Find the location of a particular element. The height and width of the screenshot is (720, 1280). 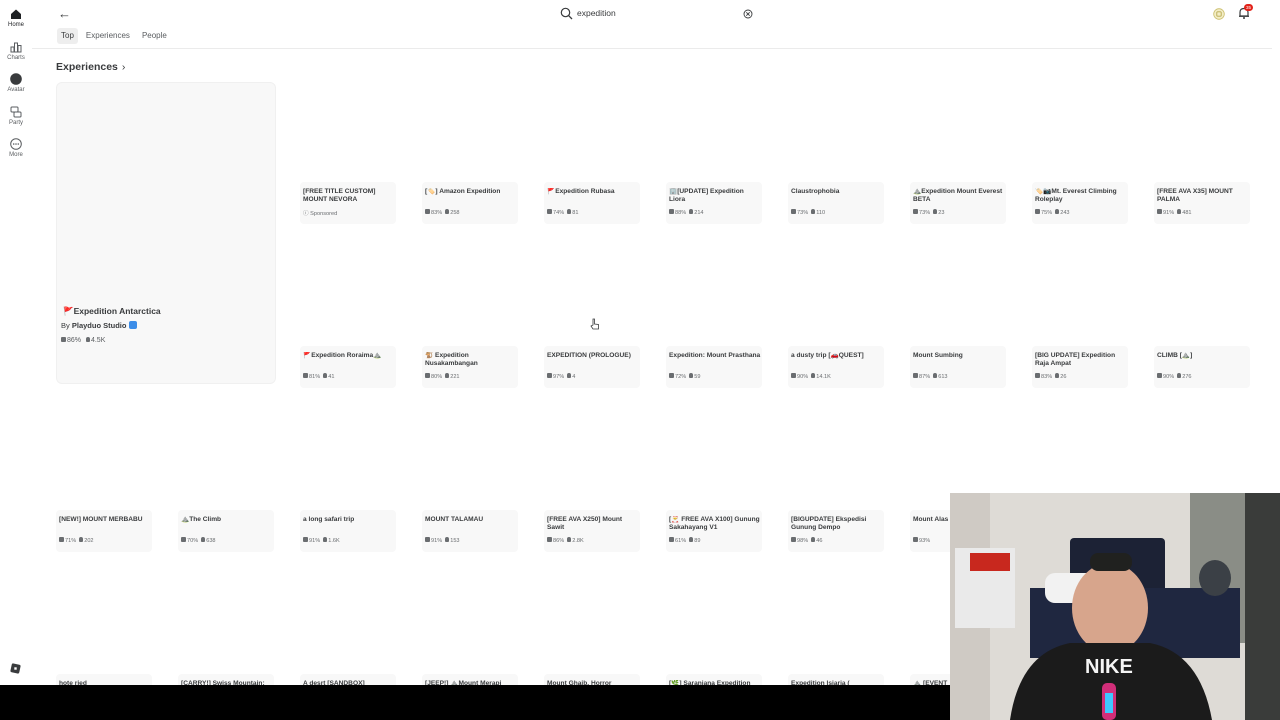

experience-rating: 75% is located at coordinates (1047, 213).